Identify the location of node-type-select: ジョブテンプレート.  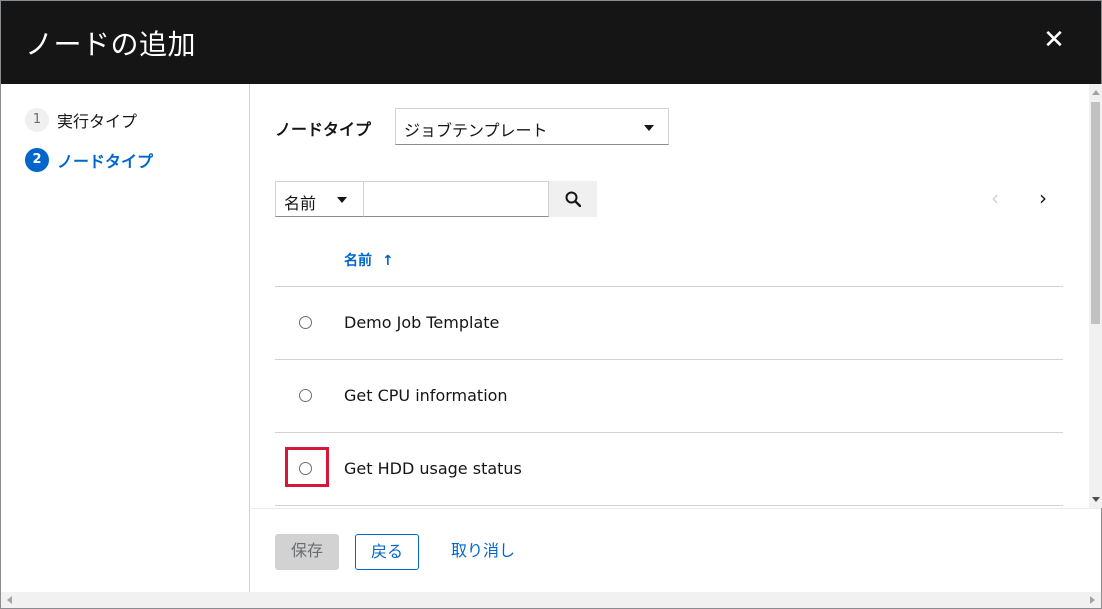
(532, 126).